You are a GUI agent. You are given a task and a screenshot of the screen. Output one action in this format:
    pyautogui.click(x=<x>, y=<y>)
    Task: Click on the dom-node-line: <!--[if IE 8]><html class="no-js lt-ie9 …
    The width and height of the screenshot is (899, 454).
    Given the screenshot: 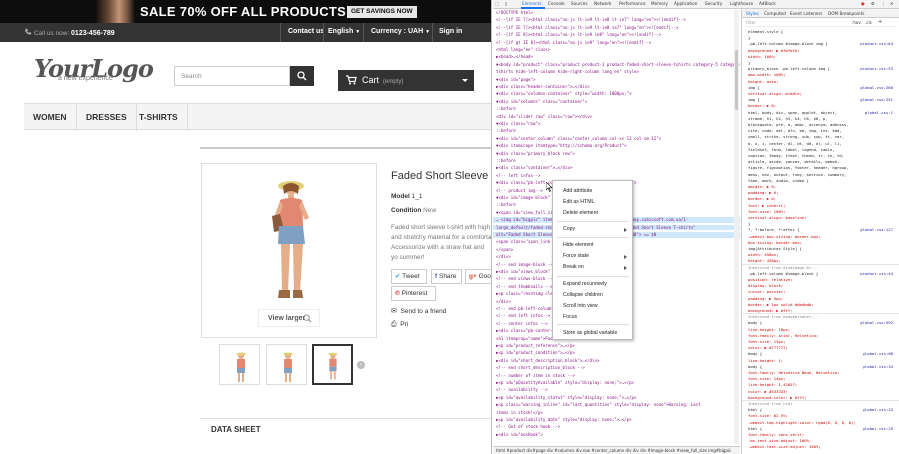 What is the action you would take?
    pyautogui.click(x=616, y=35)
    